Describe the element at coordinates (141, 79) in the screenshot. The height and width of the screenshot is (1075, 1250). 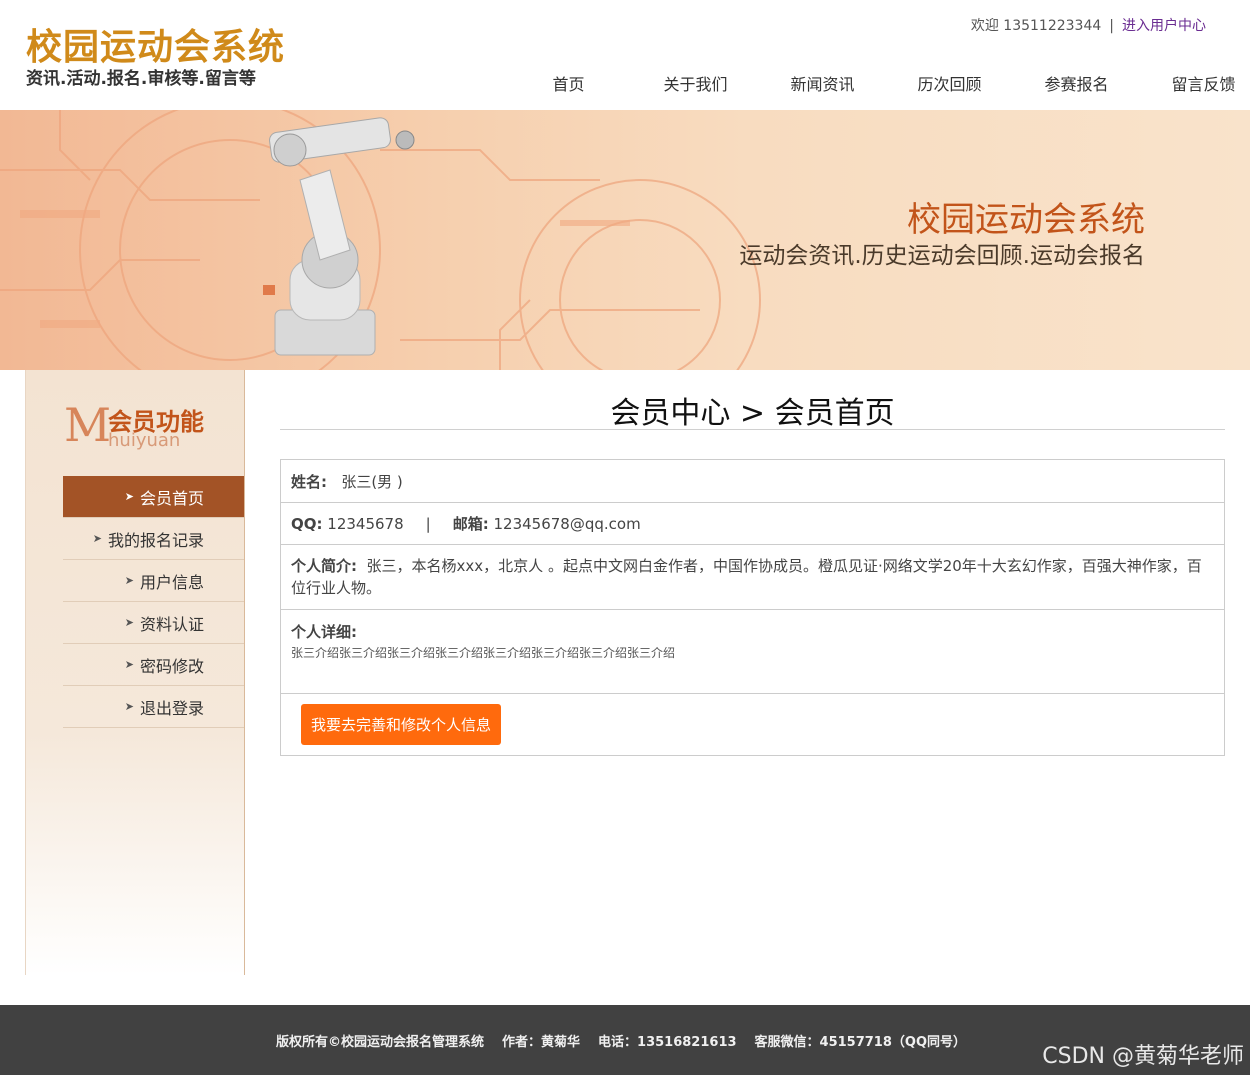
I see `site-logo-subtitle: 资讯.活动.报名.审核等.留言等` at that location.